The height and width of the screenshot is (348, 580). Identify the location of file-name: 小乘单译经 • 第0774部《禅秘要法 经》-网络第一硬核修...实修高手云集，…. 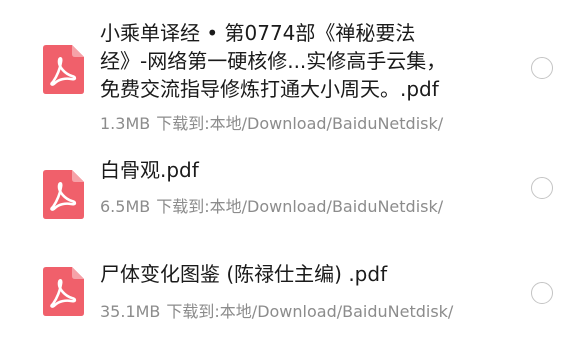
(273, 61).